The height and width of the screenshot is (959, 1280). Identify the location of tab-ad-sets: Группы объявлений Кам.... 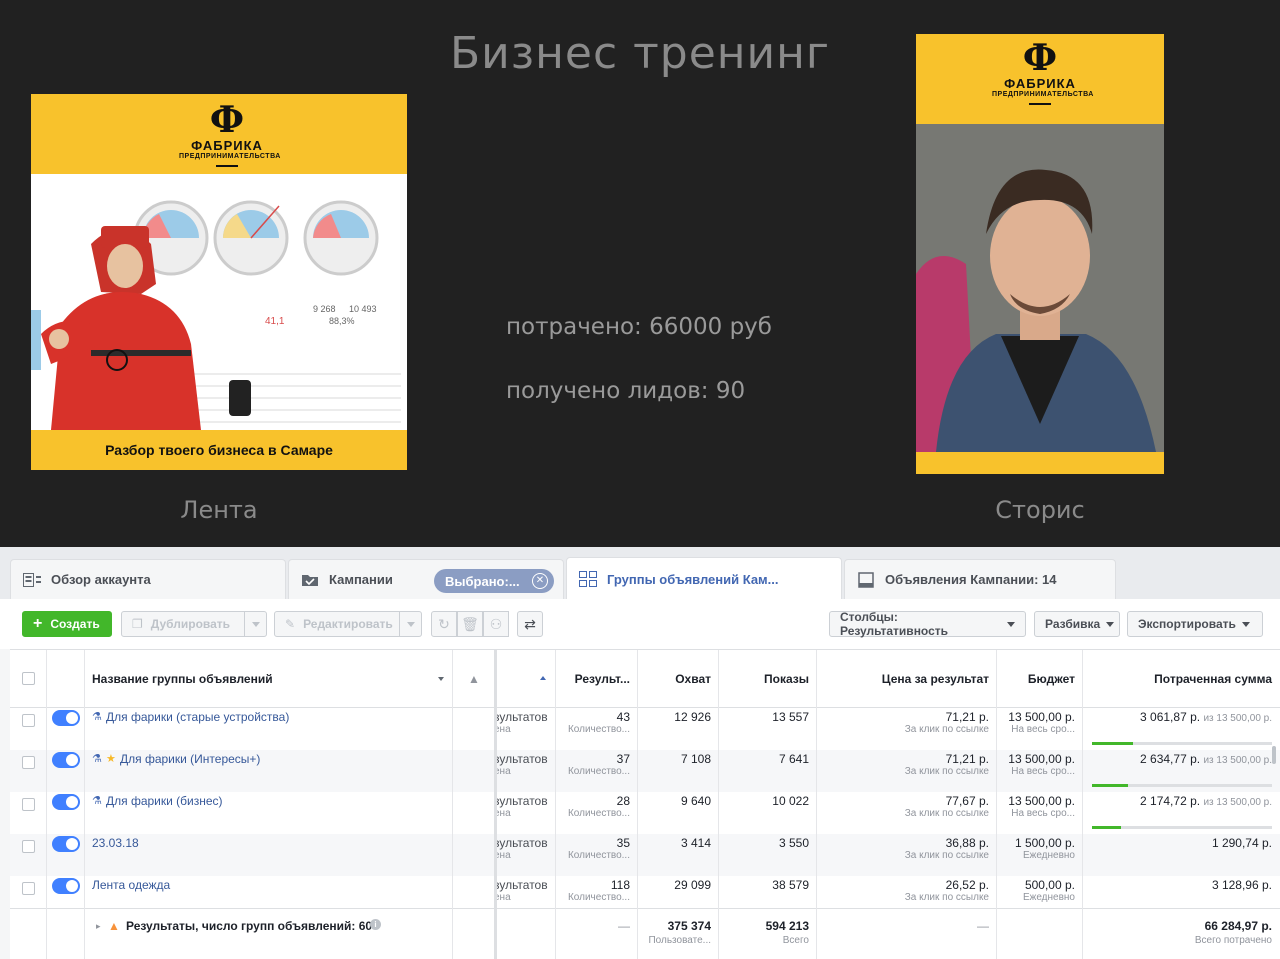
(704, 578).